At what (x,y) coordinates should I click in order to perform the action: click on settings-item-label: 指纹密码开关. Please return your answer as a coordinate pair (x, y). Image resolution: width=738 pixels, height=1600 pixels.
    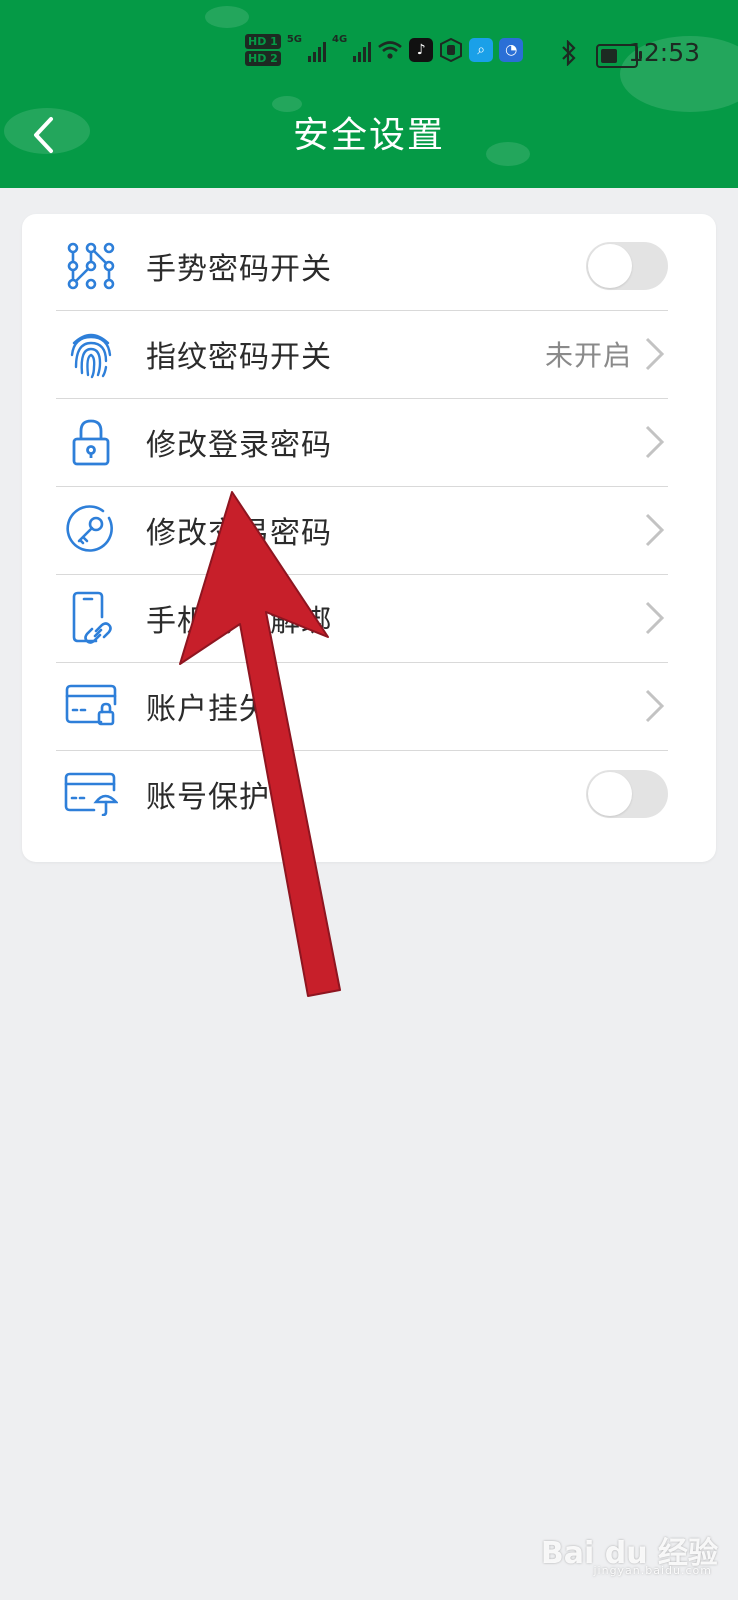
    Looking at the image, I should click on (239, 357).